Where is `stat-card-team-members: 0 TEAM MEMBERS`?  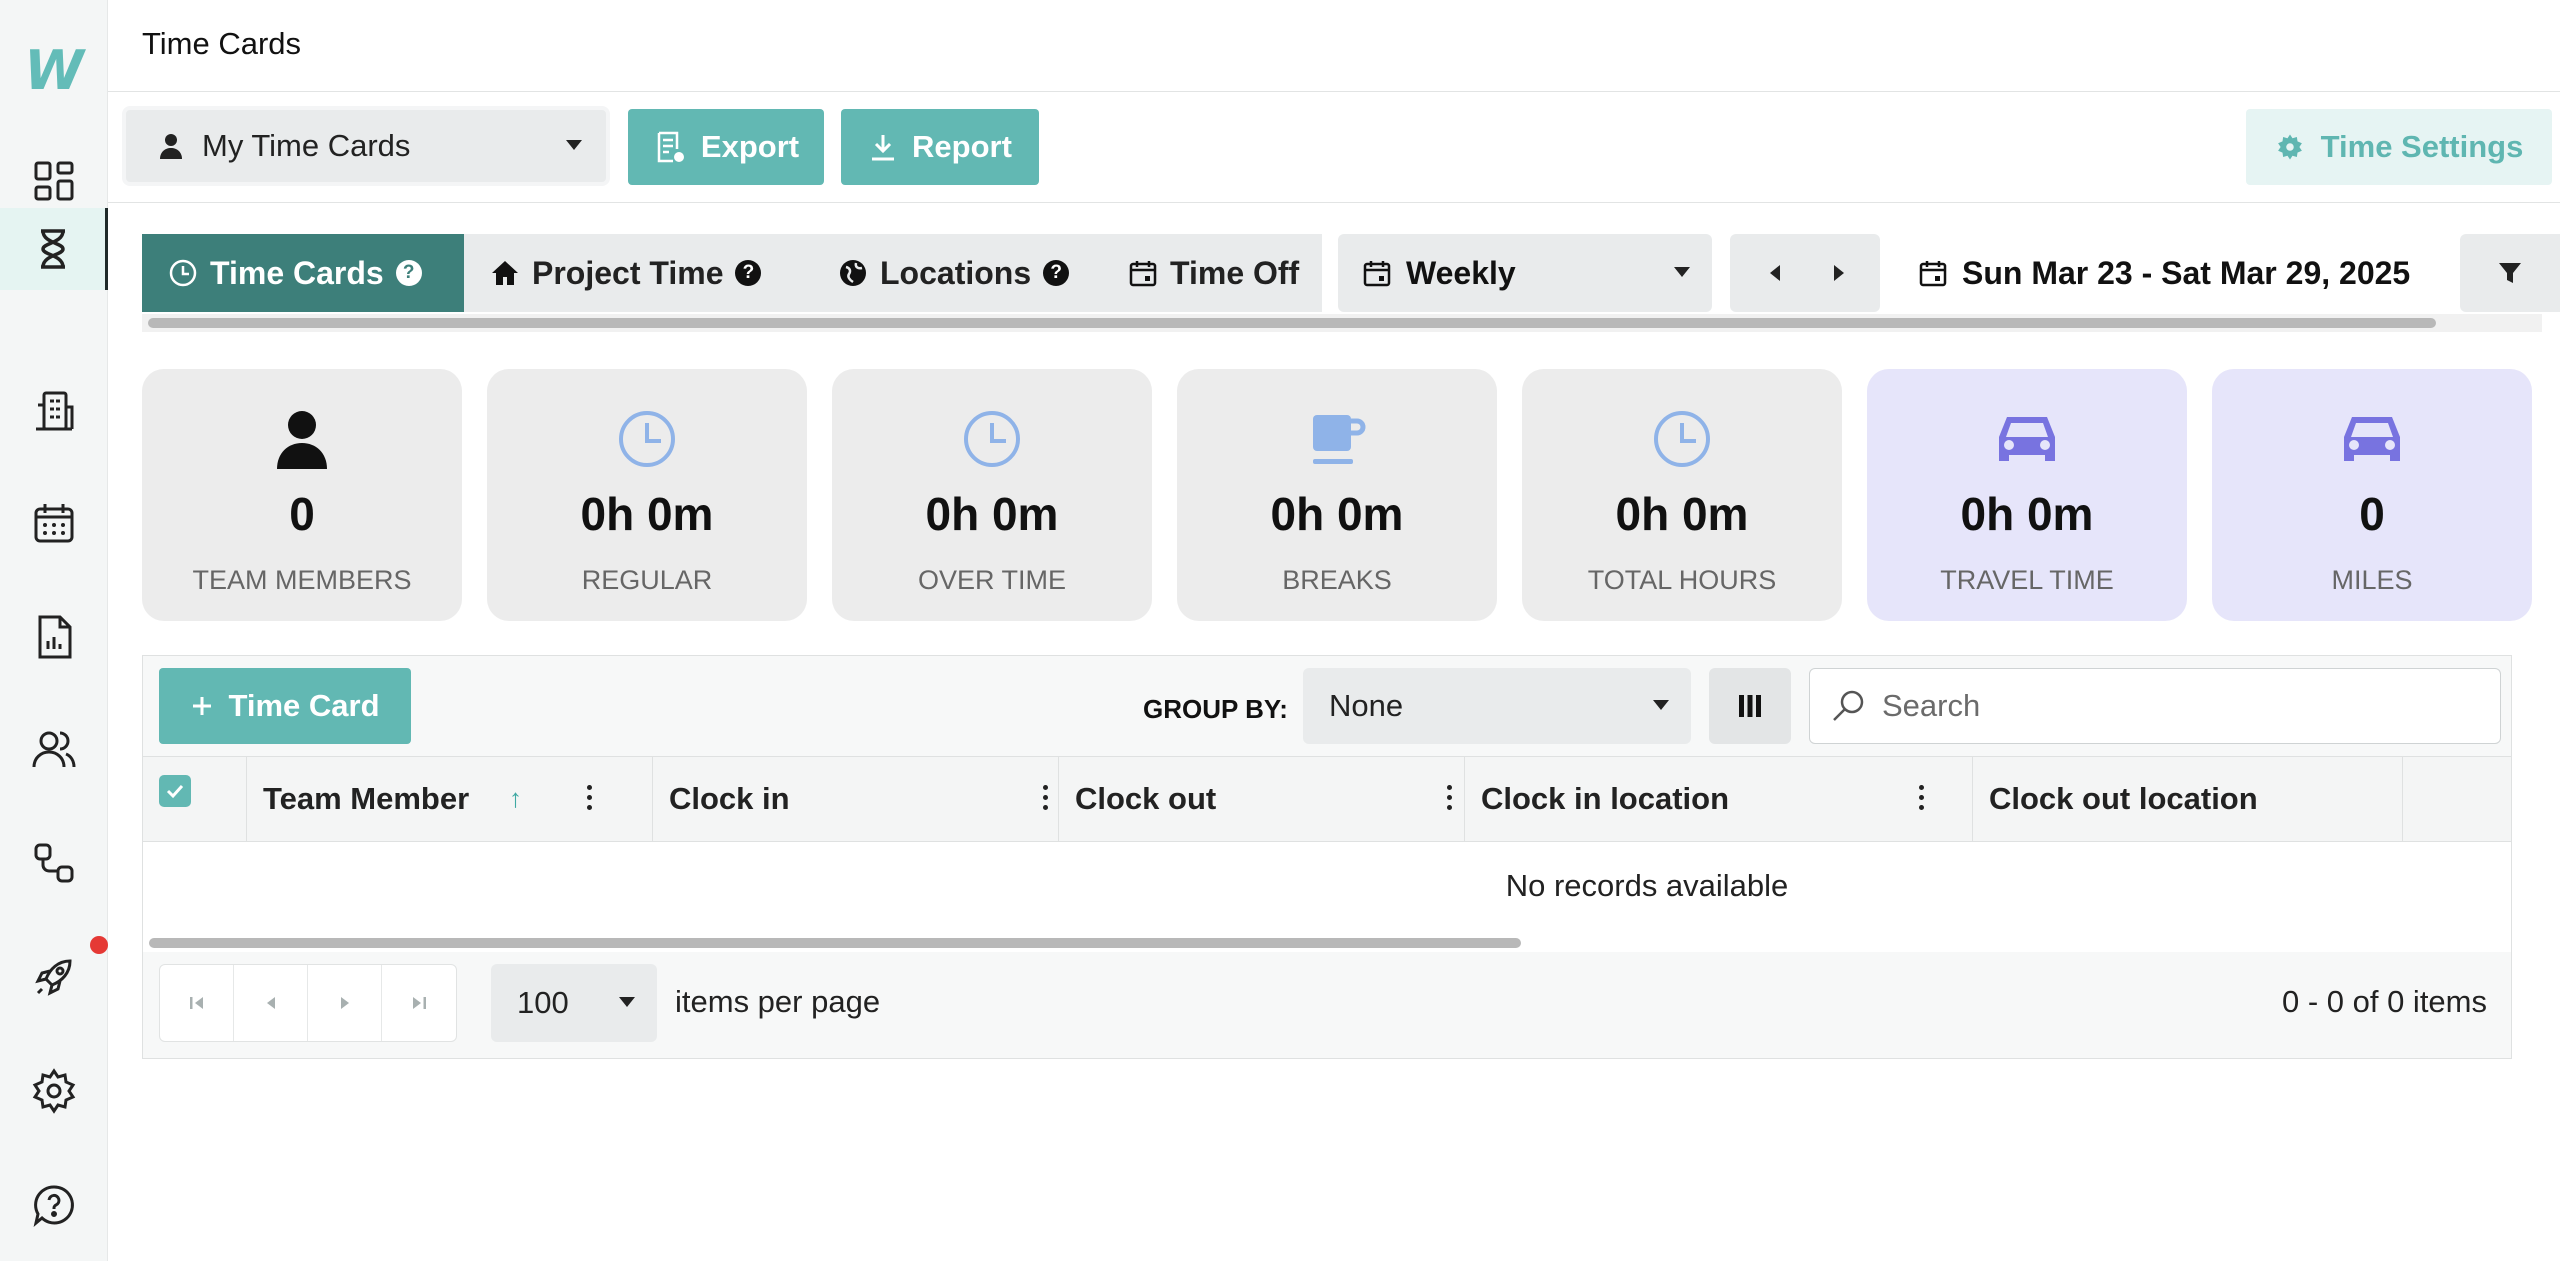
stat-card-team-members: 0 TEAM MEMBERS is located at coordinates (302, 495).